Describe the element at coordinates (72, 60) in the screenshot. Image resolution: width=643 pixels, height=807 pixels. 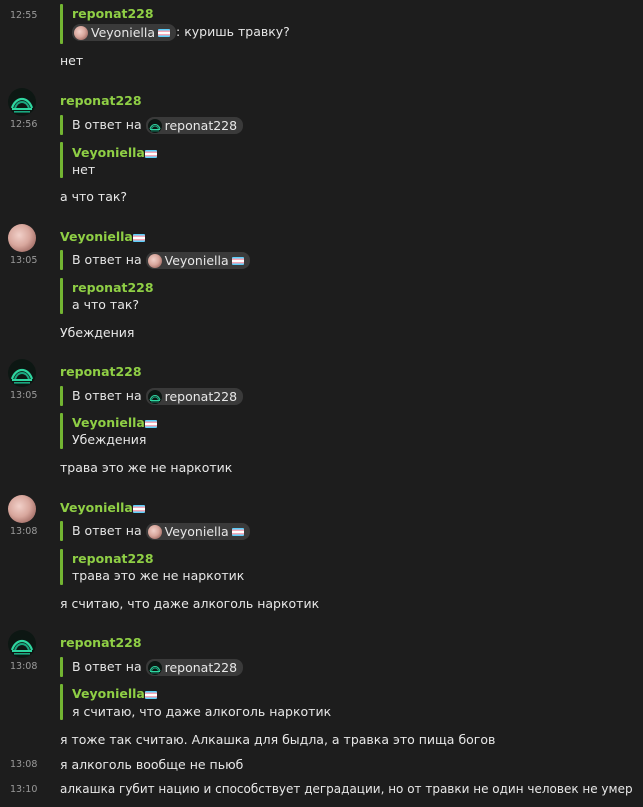
I see `message-text: нет` at that location.